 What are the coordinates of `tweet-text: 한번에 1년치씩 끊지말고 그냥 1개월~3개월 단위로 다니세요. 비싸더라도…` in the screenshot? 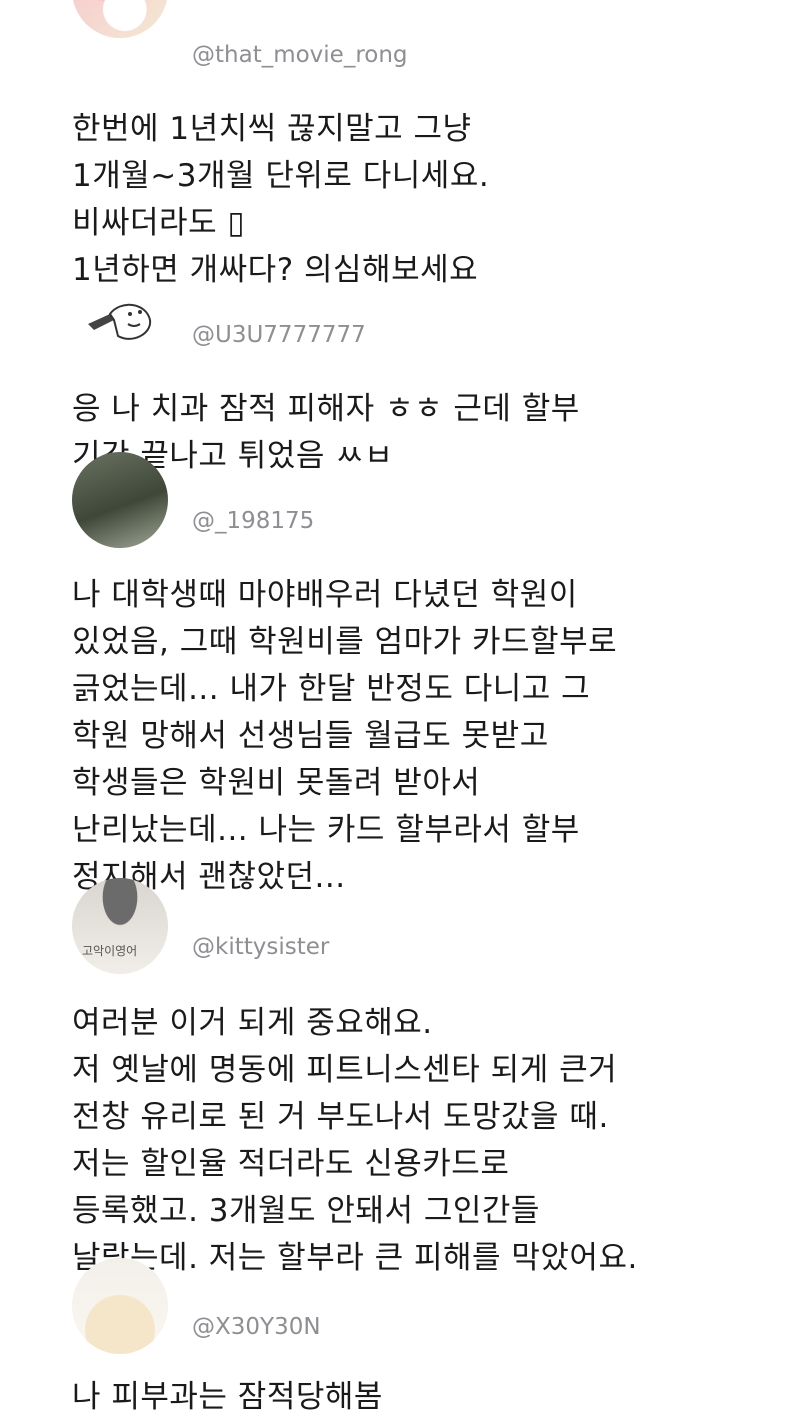 It's located at (281, 199).